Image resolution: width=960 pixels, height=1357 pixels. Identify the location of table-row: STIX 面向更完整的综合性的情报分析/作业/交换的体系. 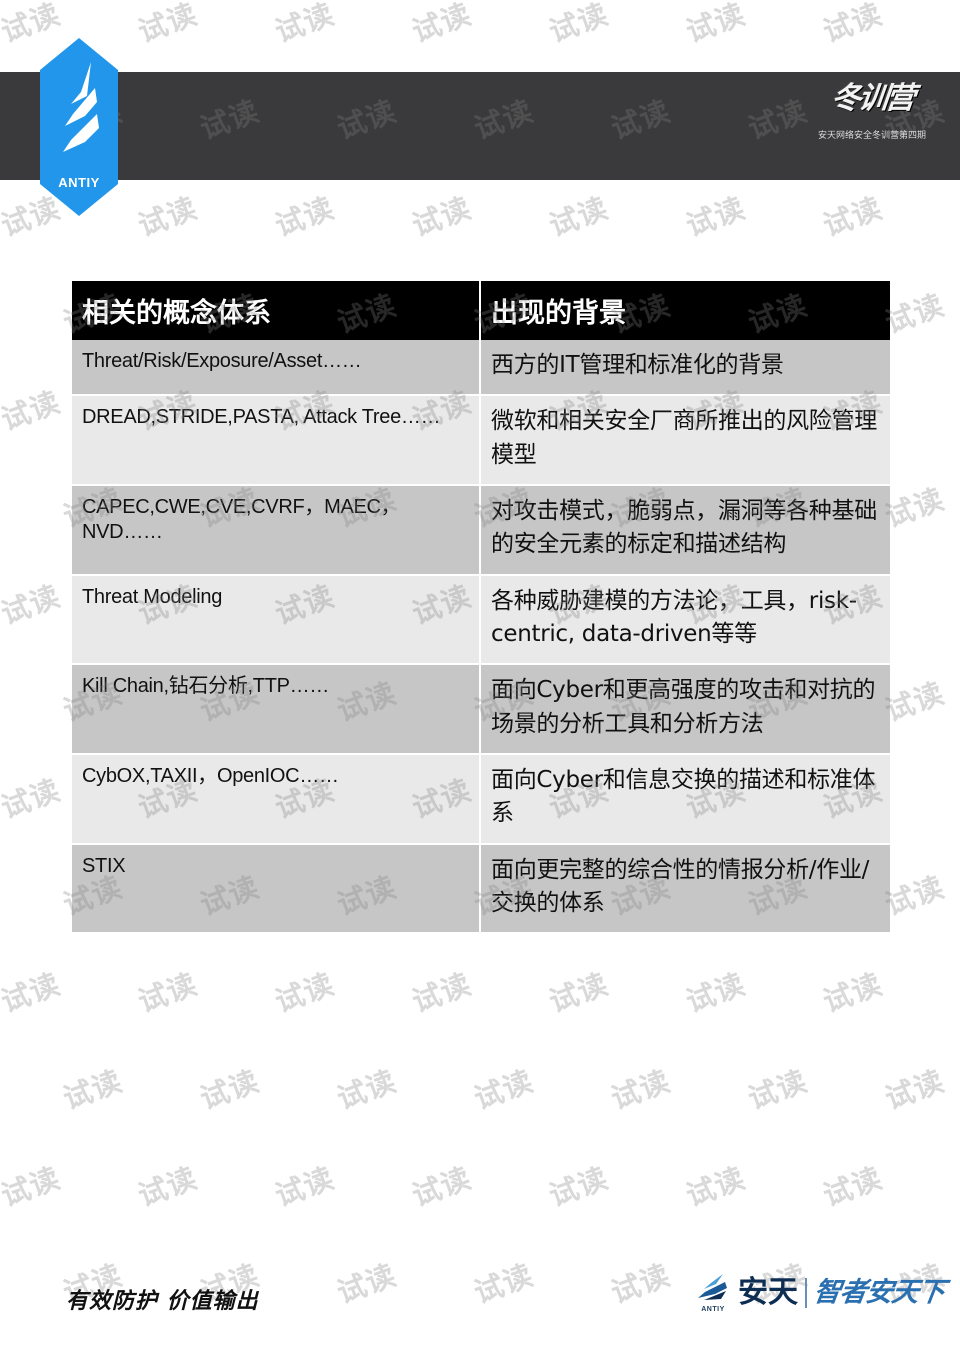
(481, 889).